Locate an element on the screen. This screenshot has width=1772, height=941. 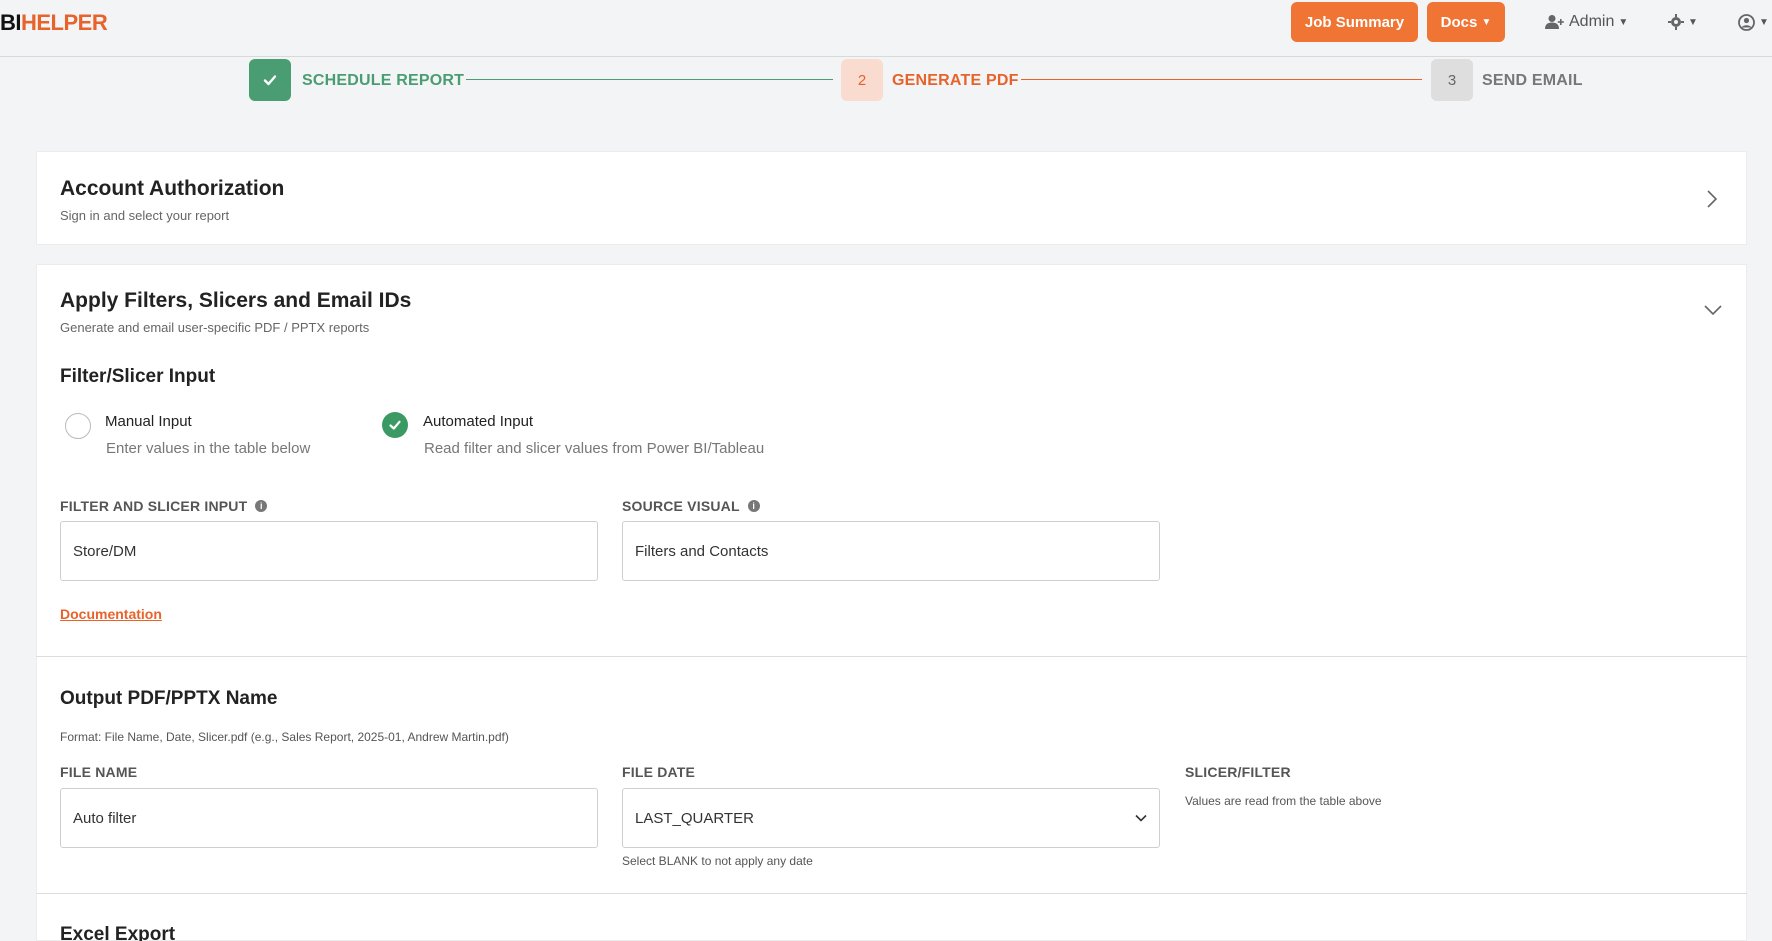
step-1-badge is located at coordinates (270, 80).